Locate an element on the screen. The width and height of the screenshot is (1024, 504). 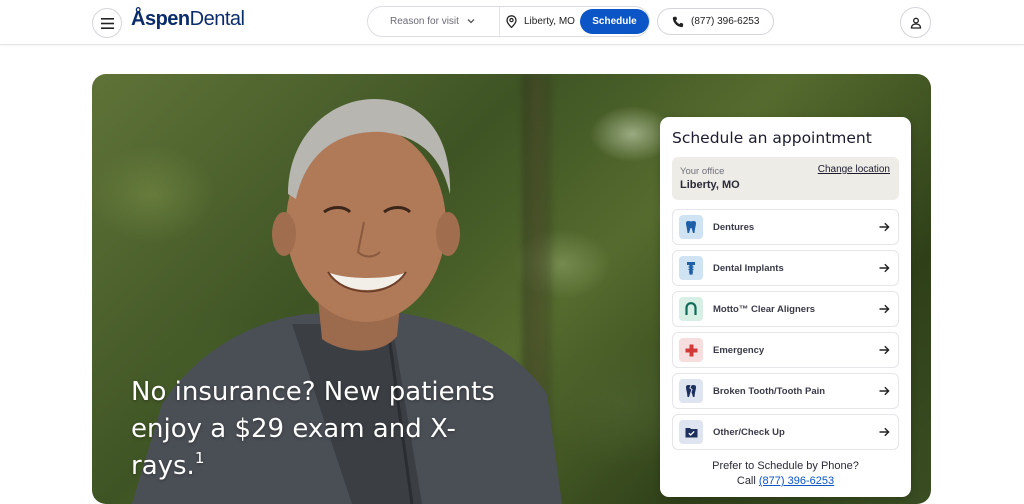
chevron-down-icon is located at coordinates (471, 21).